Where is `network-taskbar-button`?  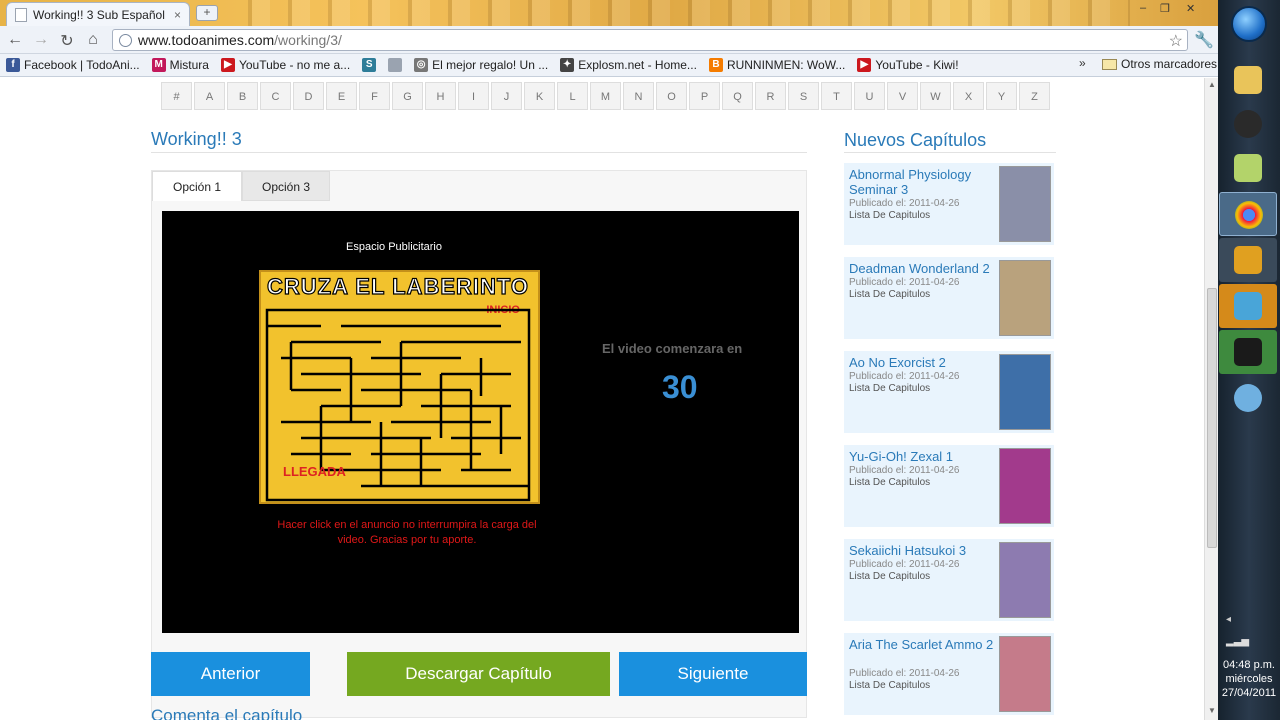
network-taskbar-button is located at coordinates (1248, 398).